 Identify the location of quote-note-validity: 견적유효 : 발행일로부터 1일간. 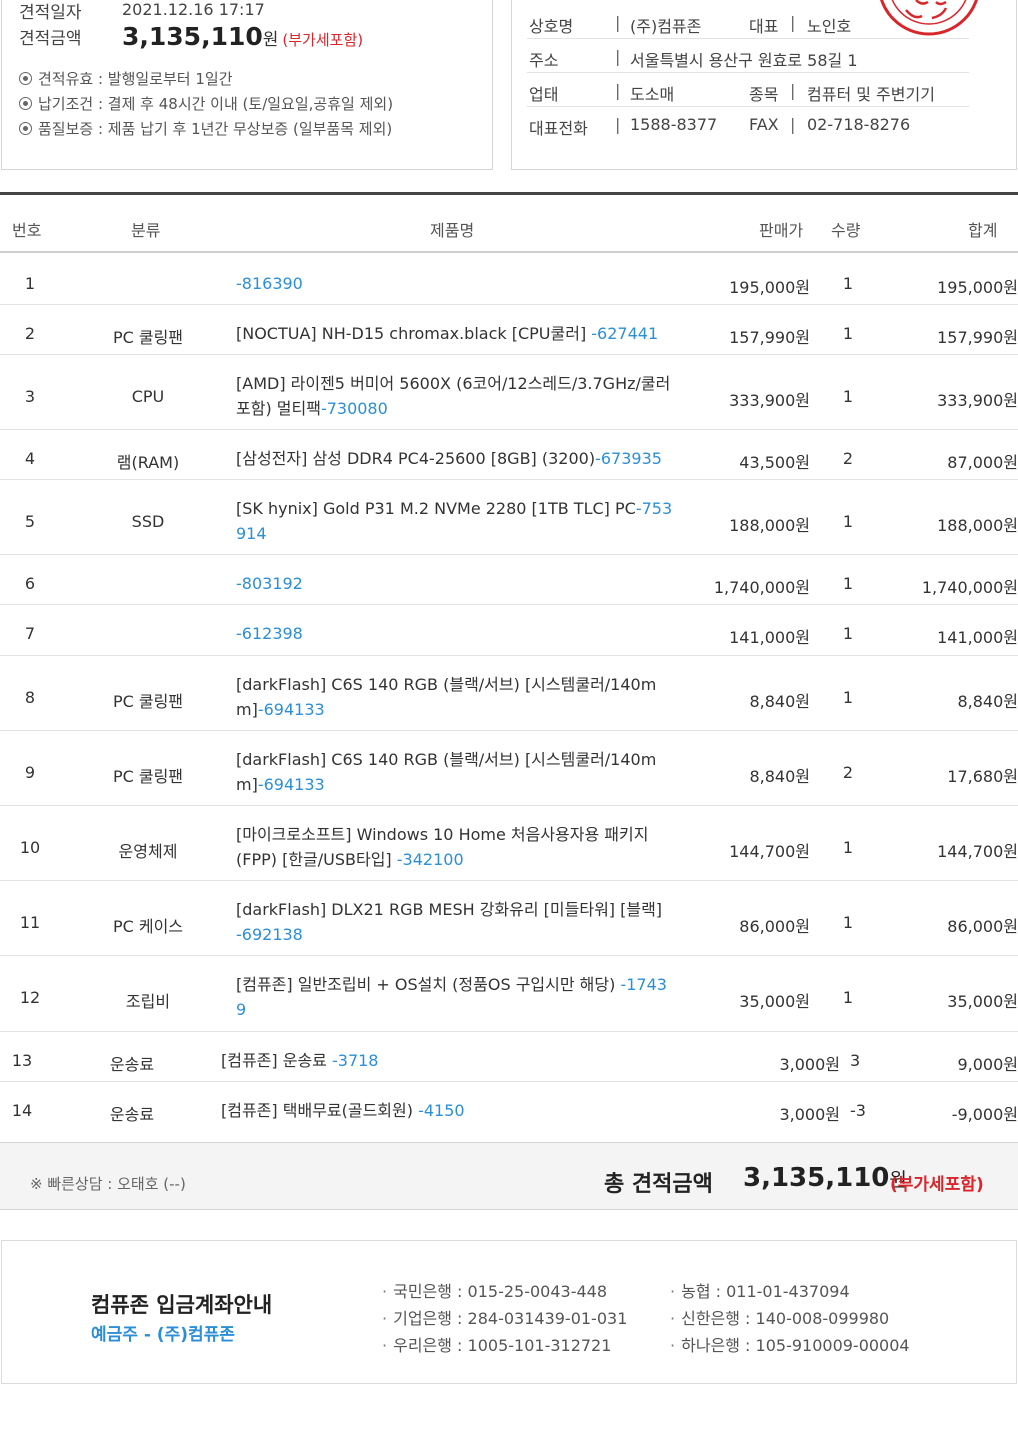
(126, 78).